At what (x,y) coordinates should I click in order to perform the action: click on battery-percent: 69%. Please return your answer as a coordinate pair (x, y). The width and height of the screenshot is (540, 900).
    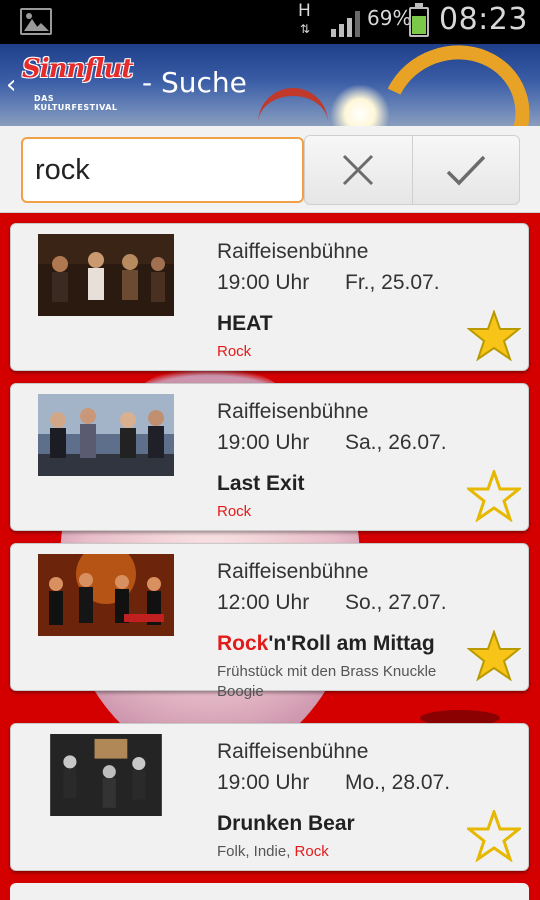
    Looking at the image, I should click on (389, 18).